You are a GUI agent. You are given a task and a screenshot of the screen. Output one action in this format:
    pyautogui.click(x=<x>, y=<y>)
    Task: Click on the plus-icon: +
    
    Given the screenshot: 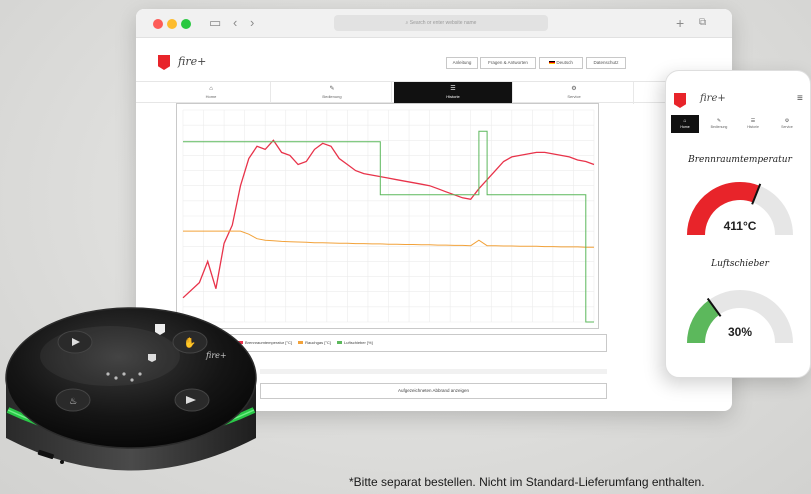 What is the action you would take?
    pyautogui.click(x=680, y=23)
    